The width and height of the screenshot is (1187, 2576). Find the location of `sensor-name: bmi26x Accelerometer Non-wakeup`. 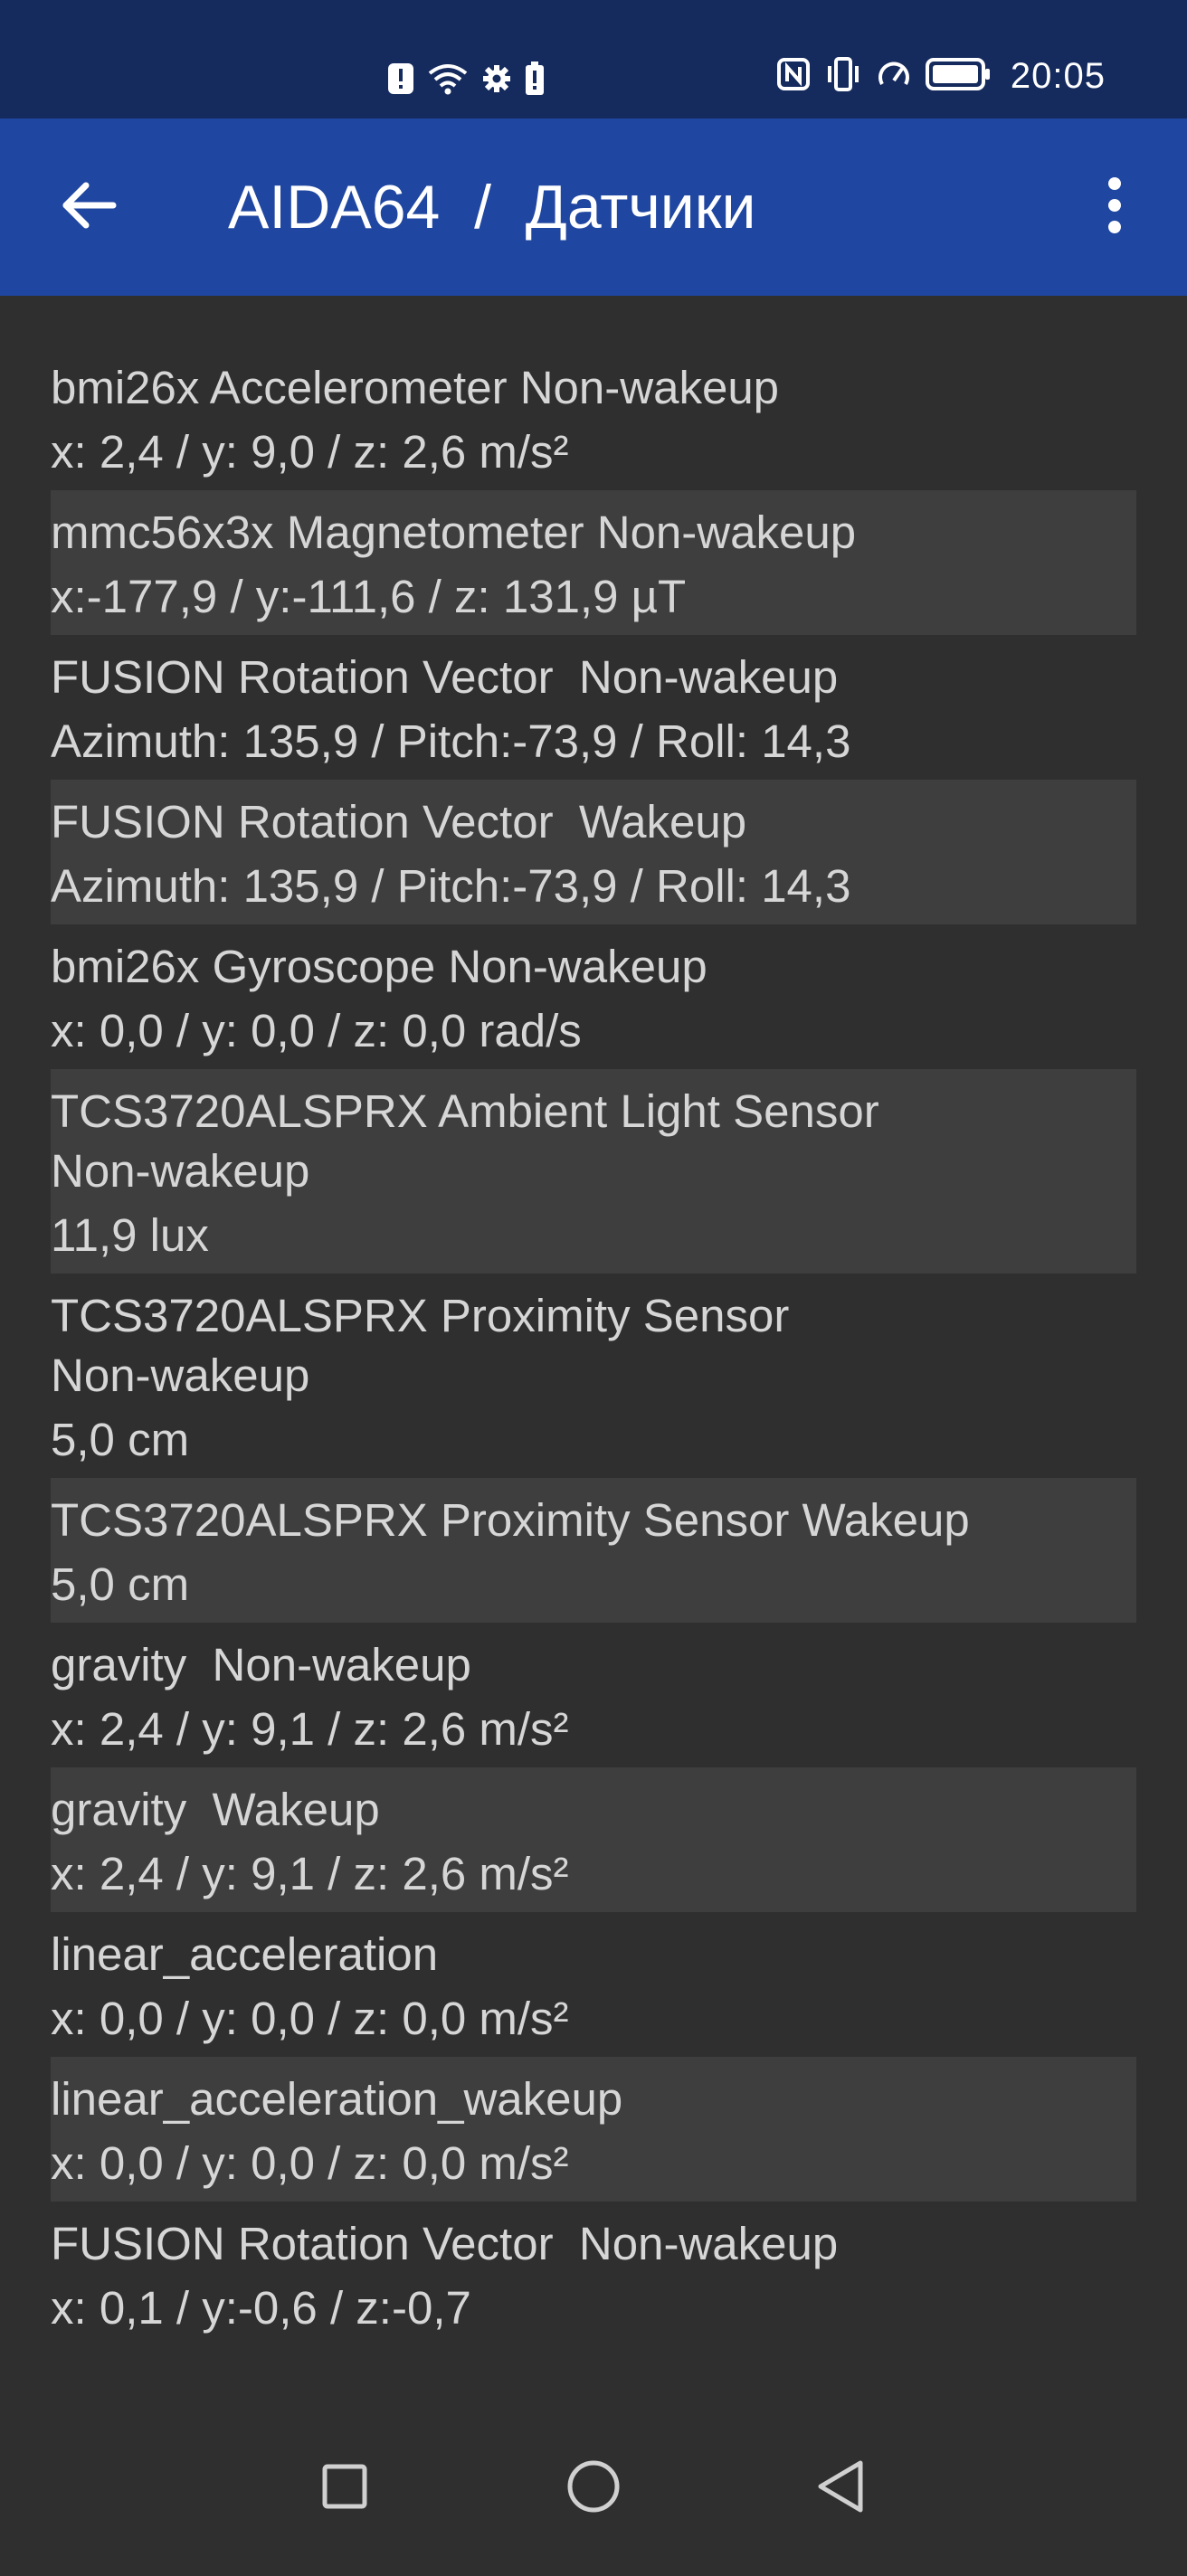

sensor-name: bmi26x Accelerometer Non-wakeup is located at coordinates (415, 388).